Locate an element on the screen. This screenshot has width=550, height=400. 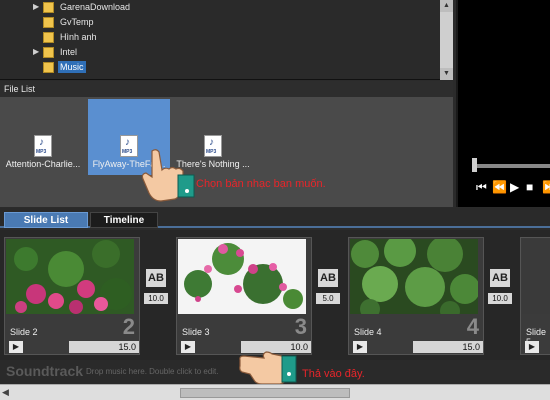
playback-controls: ⏮ ⏪ ▶ ■ ⏩ is located at coordinates (511, 188).